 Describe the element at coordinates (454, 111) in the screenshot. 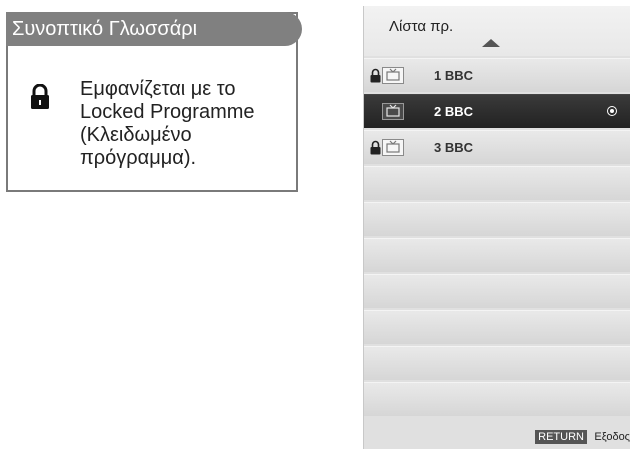

I see `channel-name: 2 BBC` at that location.